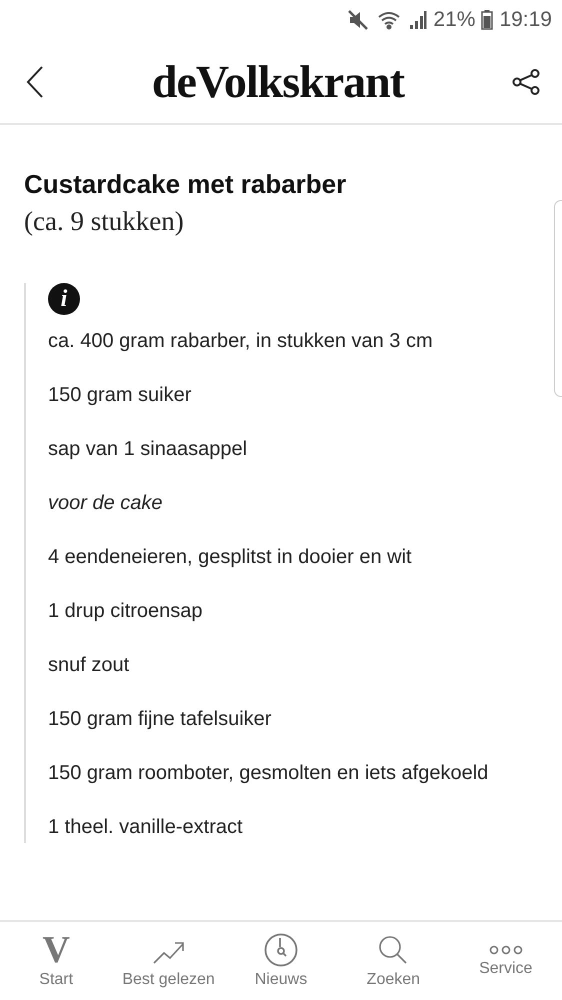 This screenshot has width=562, height=1000. I want to click on clock-time: 19:19, so click(525, 20).